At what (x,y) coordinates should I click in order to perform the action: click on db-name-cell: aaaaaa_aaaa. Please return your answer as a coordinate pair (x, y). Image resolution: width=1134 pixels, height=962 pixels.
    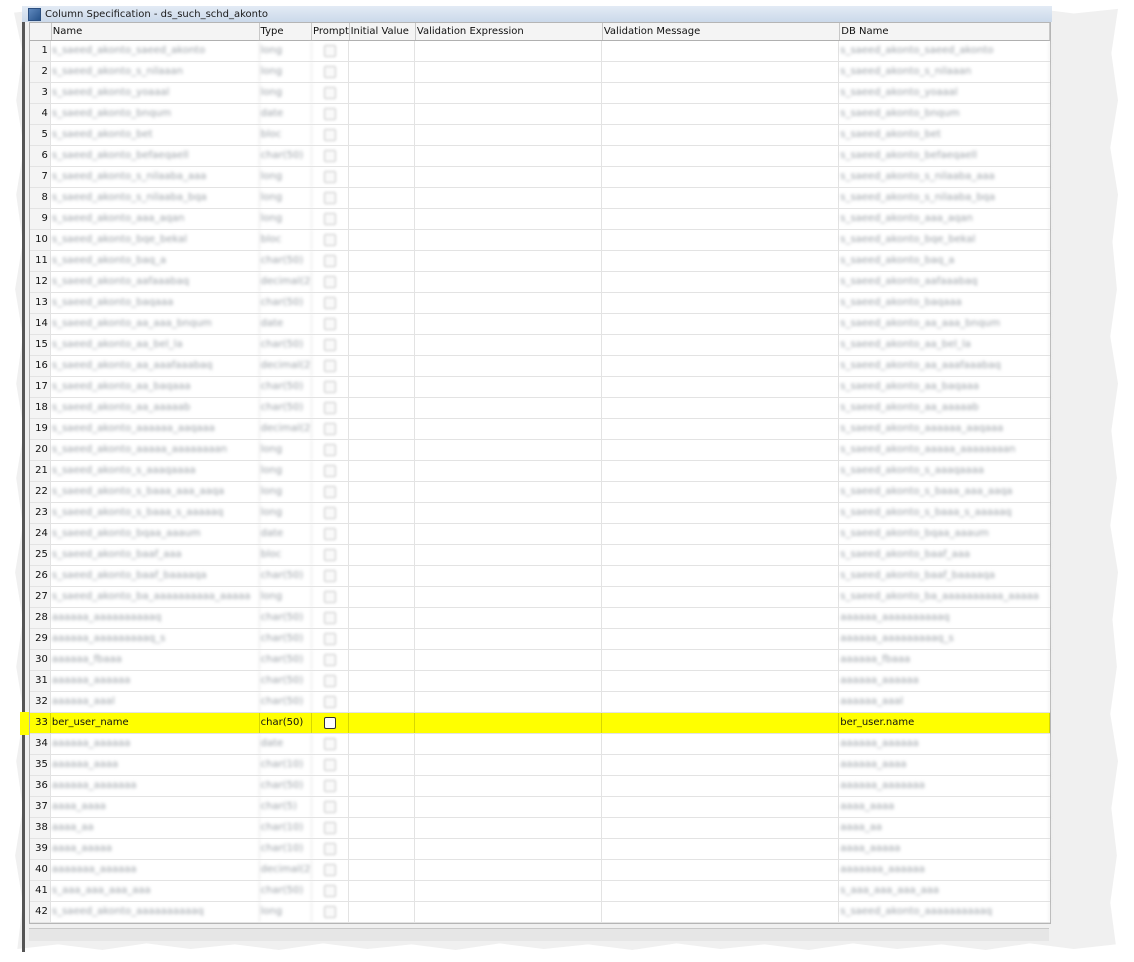
    Looking at the image, I should click on (944, 765).